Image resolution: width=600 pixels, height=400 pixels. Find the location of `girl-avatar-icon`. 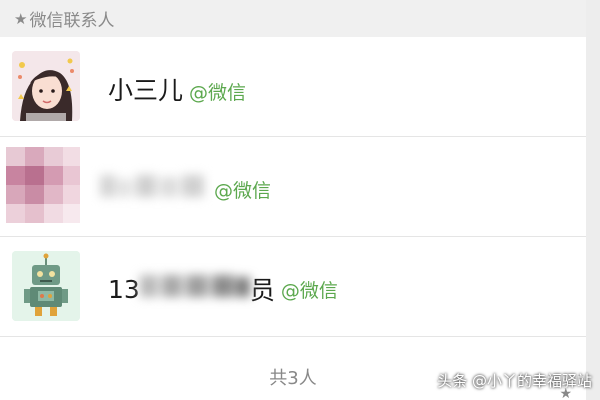

girl-avatar-icon is located at coordinates (46, 86).